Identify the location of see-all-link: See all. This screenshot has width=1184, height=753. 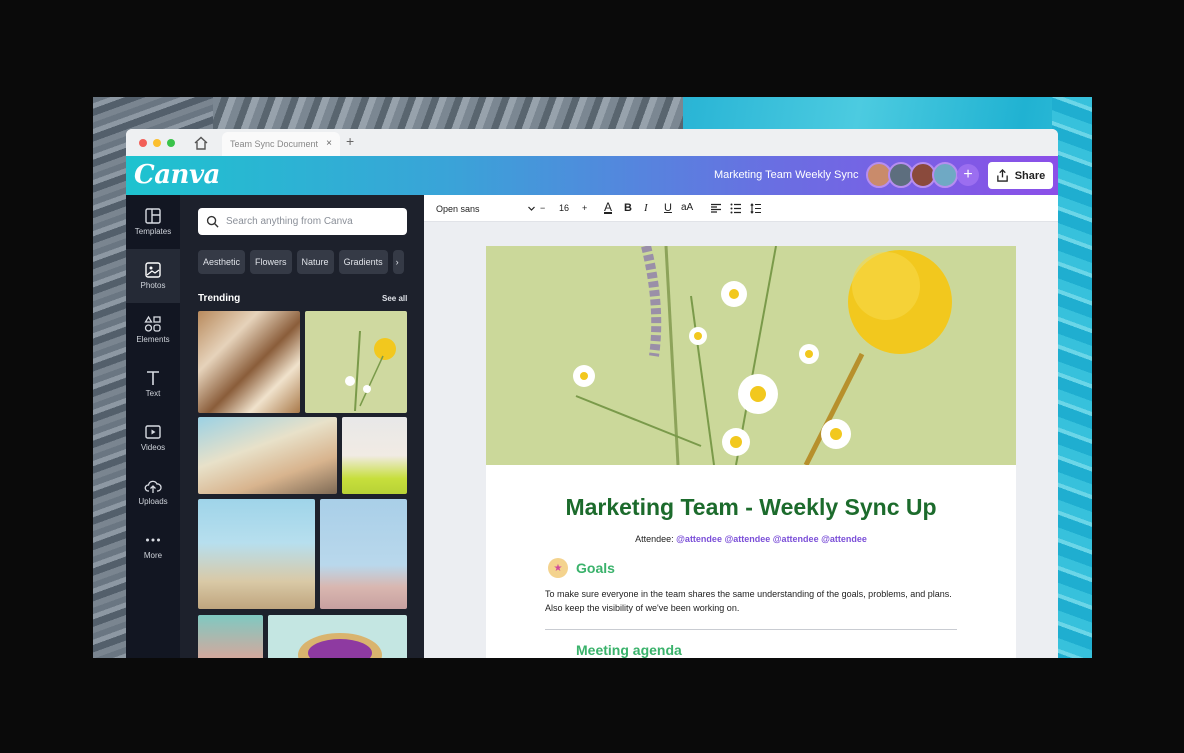
(394, 298).